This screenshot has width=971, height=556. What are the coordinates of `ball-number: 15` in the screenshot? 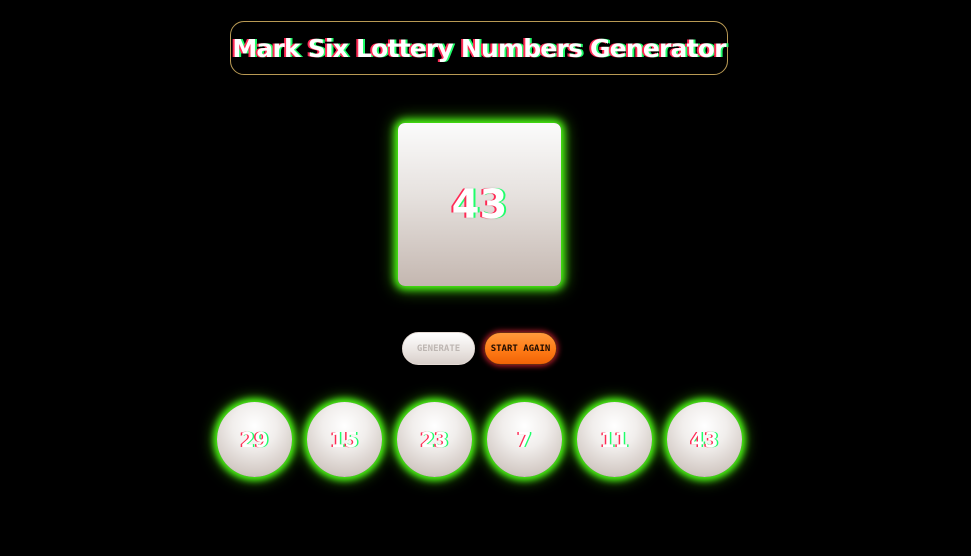 It's located at (344, 439).